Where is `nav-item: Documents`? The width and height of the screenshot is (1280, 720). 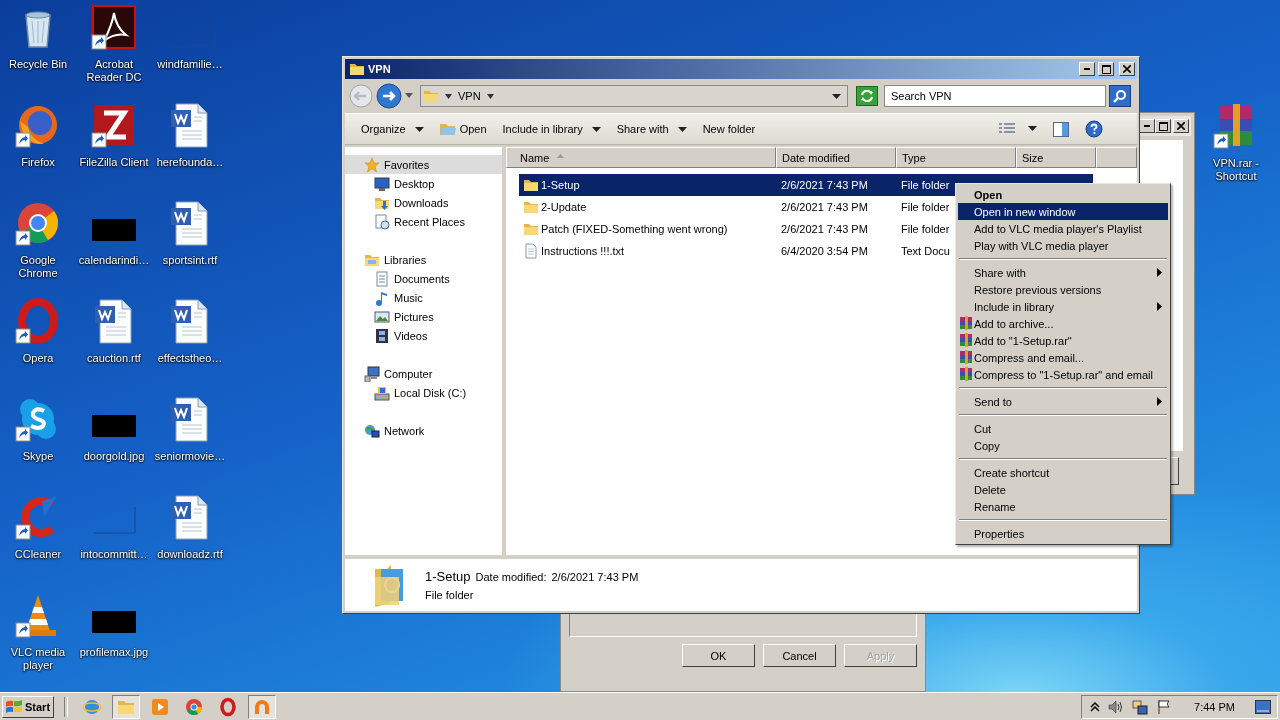
nav-item: Documents is located at coordinates (423, 278).